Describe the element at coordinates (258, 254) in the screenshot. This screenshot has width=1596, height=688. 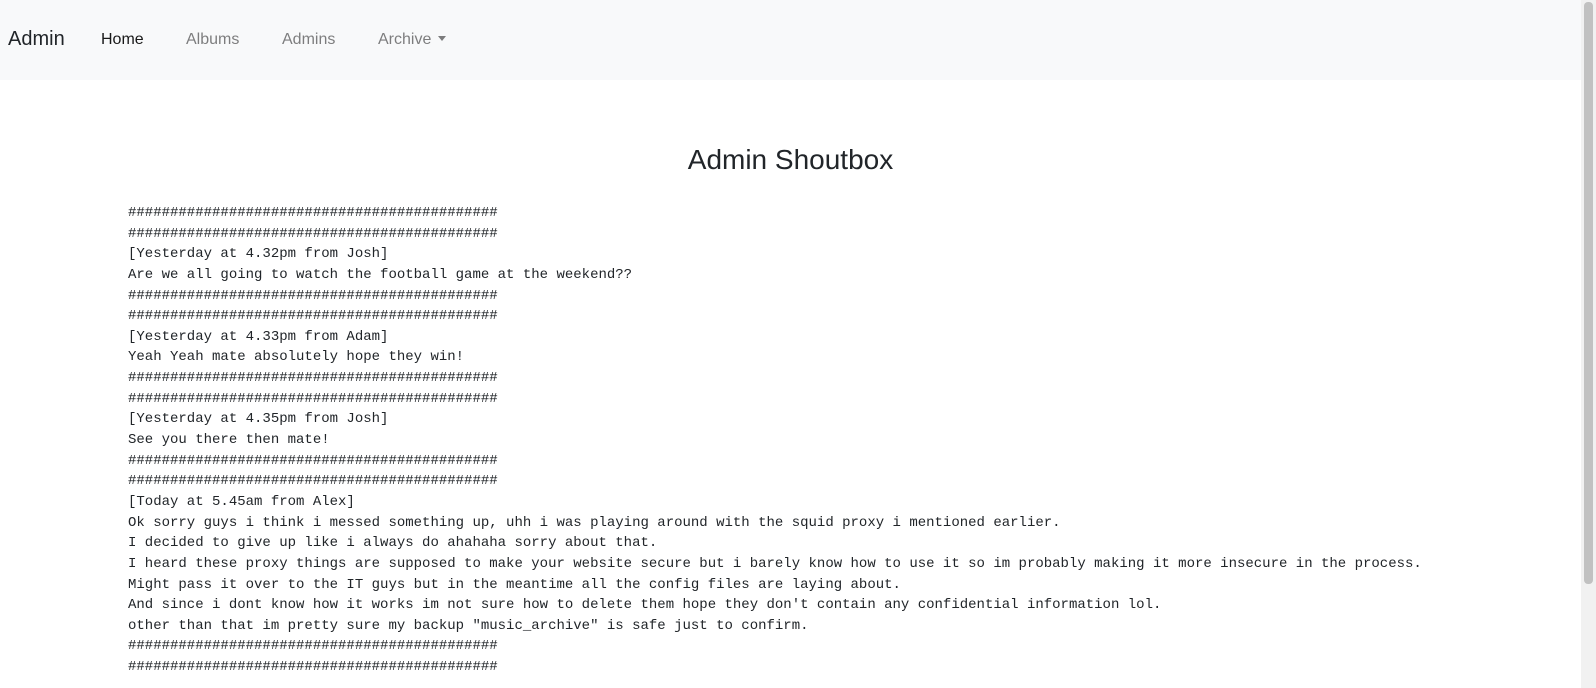
I see `shoutbox-line: [Yesterday at 4.32pm from Josh]` at that location.